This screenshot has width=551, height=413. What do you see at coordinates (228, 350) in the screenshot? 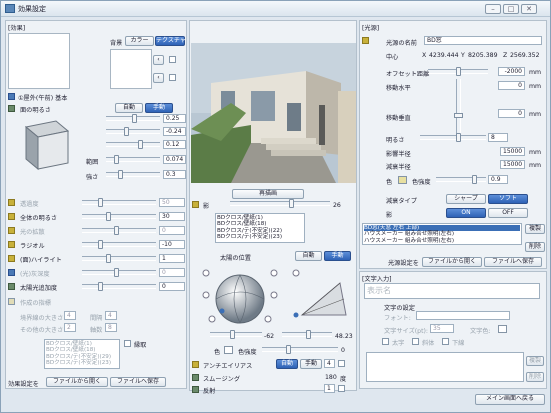
I see `sun-color-swatch` at bounding box center [228, 350].